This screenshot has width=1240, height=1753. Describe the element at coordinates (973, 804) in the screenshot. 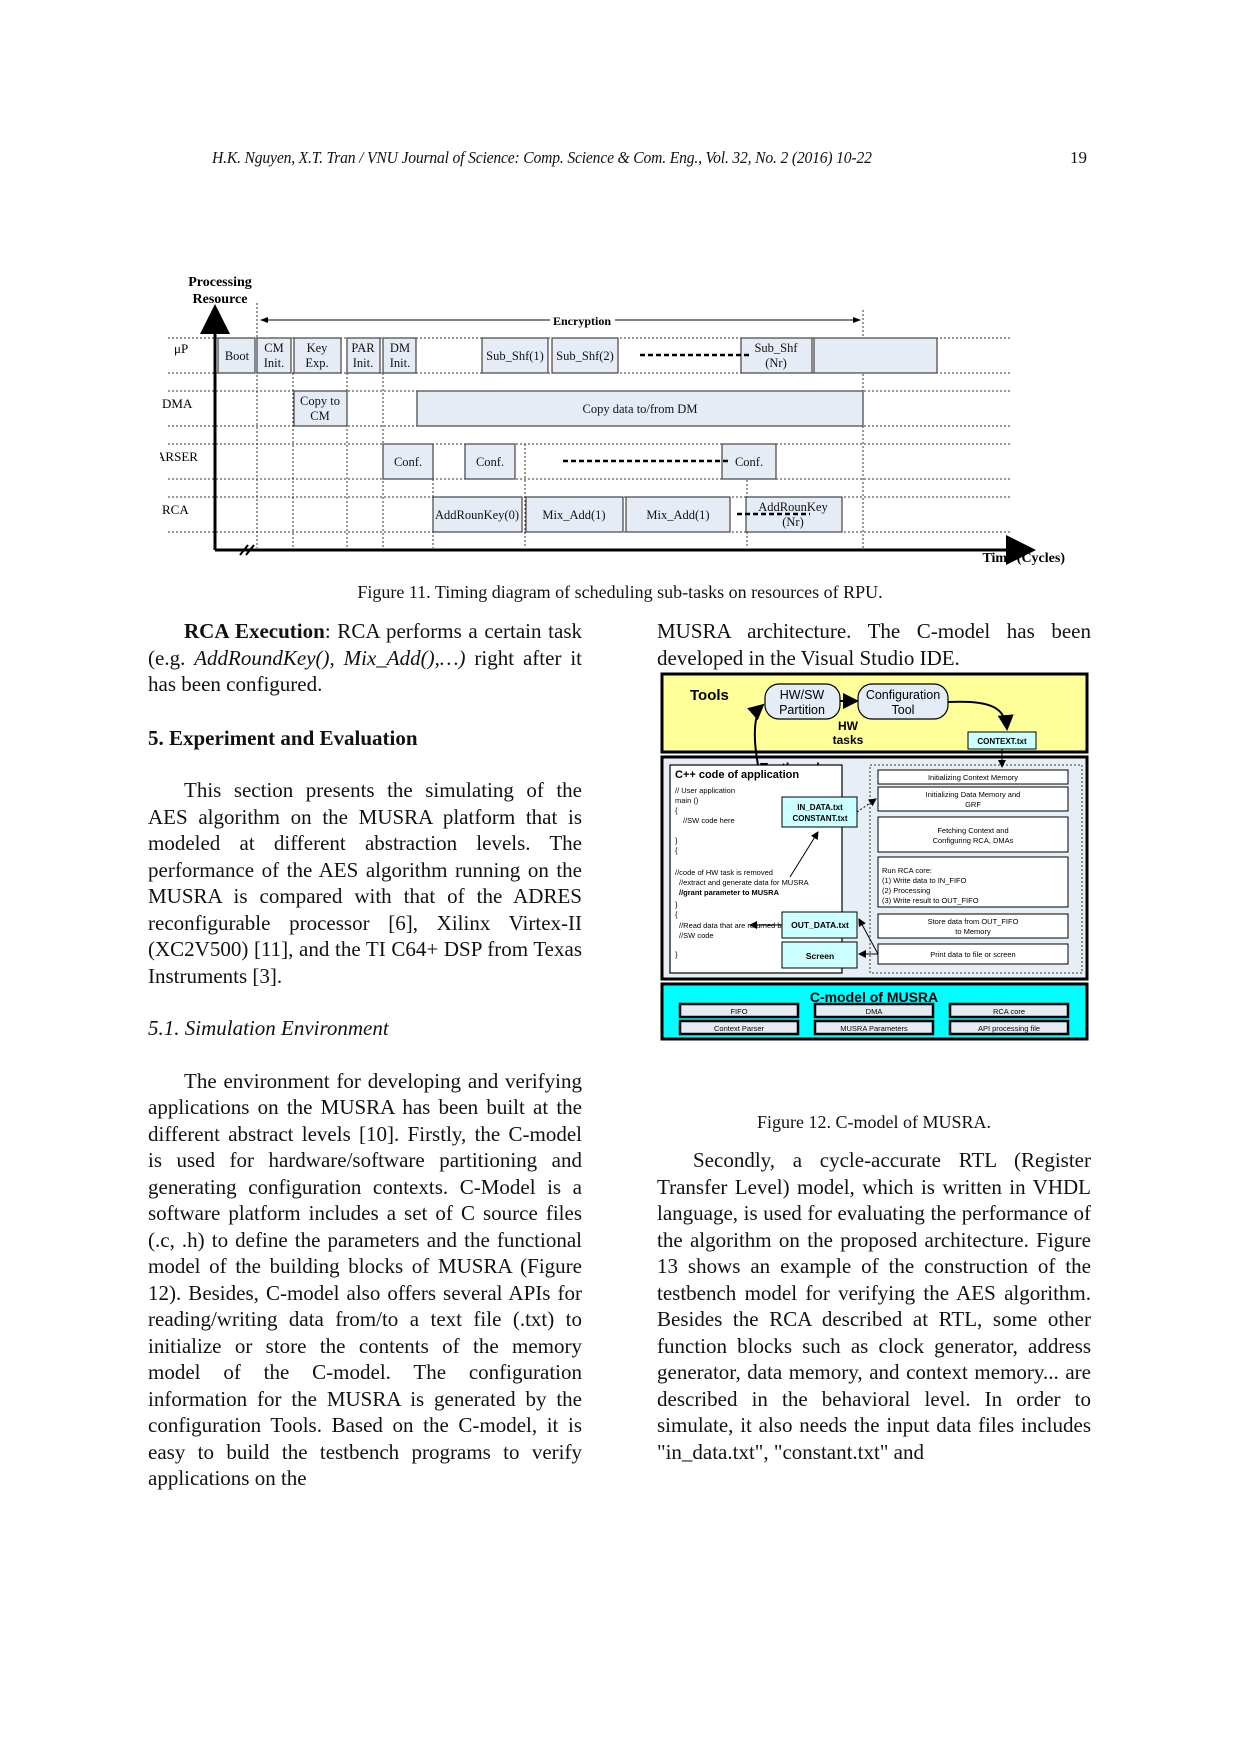

I see `svg-text: GRF` at that location.